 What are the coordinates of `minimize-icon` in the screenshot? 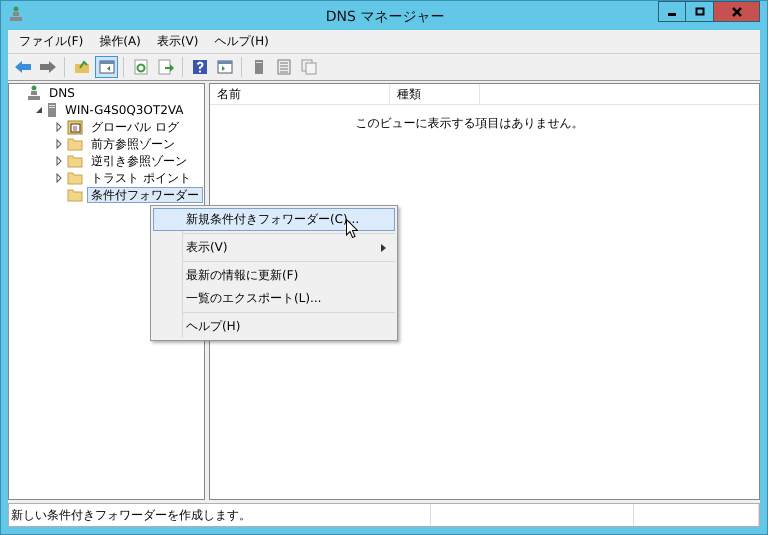 It's located at (672, 14).